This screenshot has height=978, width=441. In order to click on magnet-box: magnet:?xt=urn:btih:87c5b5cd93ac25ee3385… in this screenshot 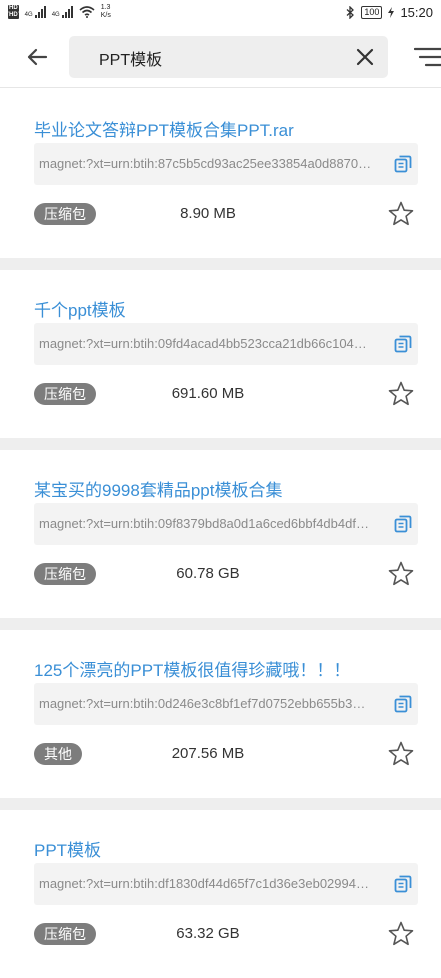, I will do `click(226, 164)`.